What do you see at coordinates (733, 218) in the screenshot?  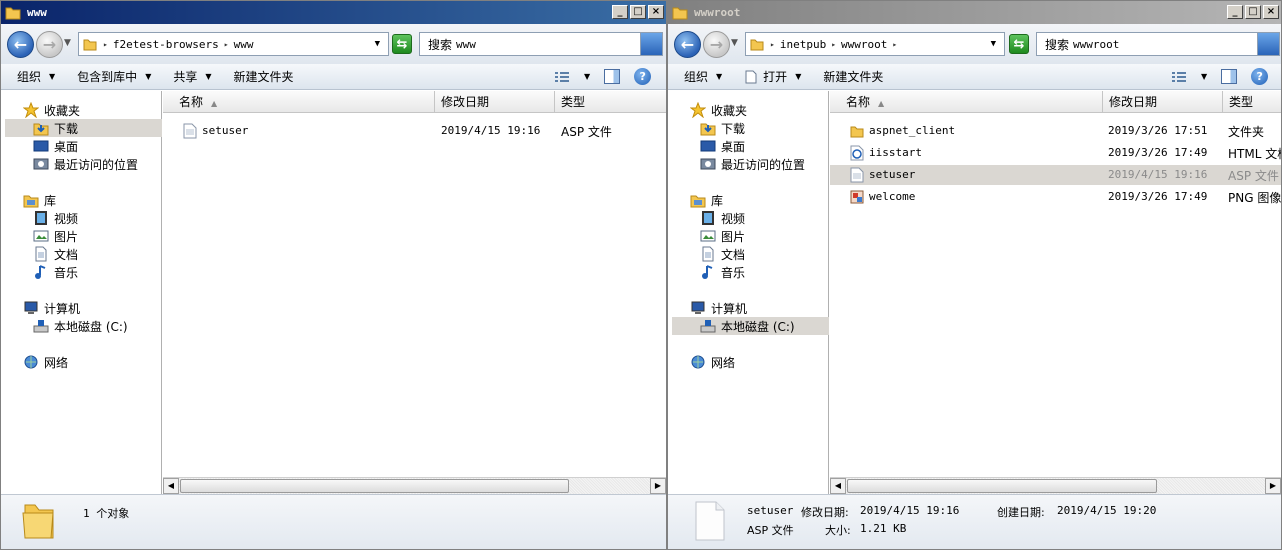 I see `nav-label: 视频` at bounding box center [733, 218].